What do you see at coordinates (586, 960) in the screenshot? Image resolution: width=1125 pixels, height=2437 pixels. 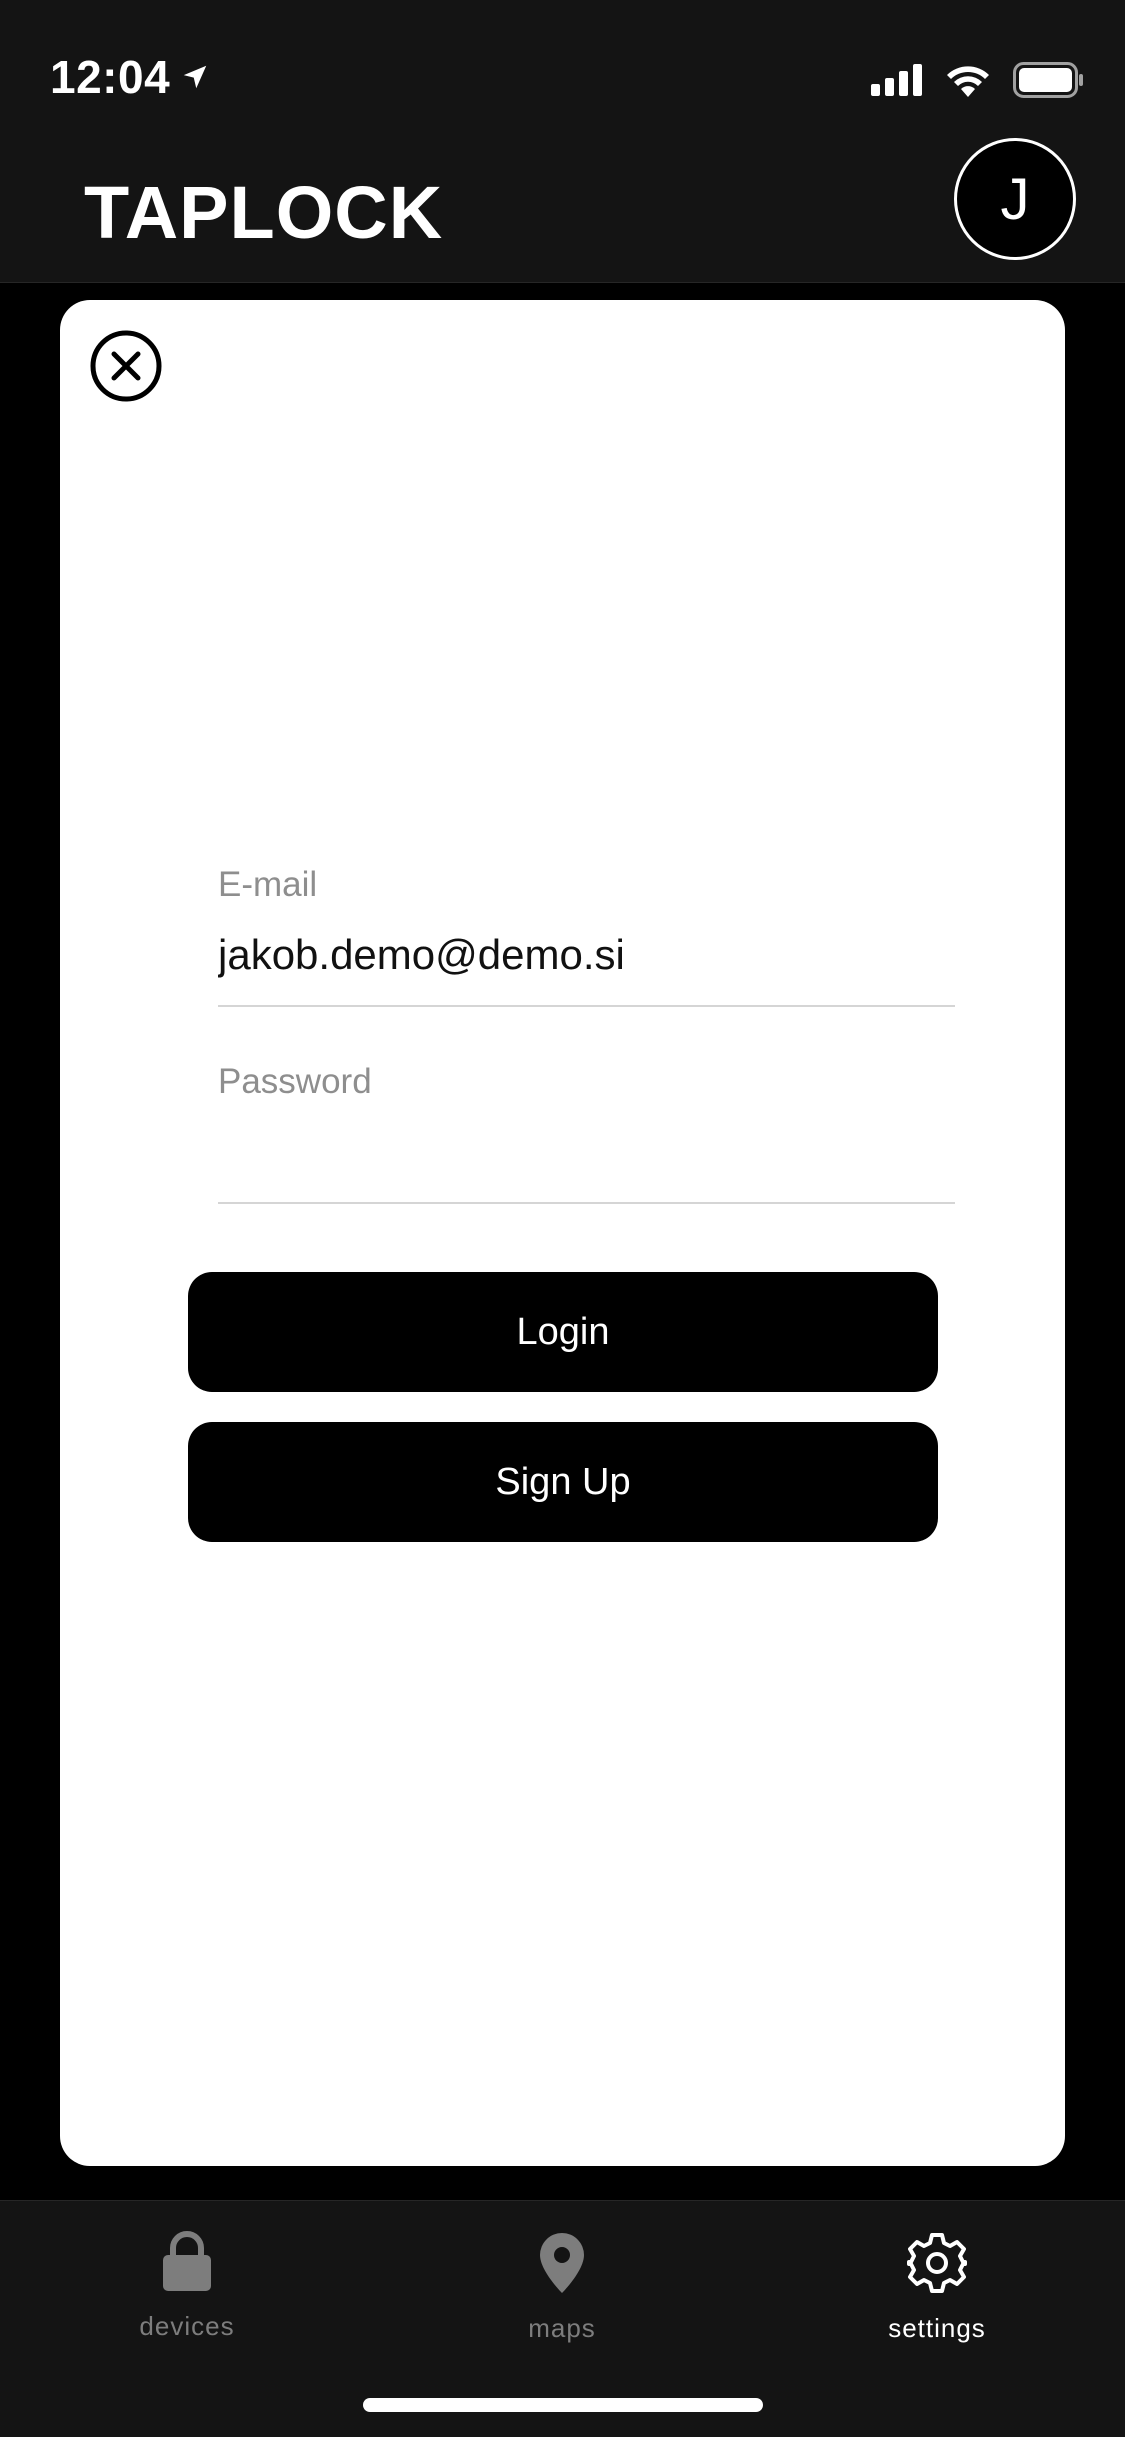 I see `email-field` at bounding box center [586, 960].